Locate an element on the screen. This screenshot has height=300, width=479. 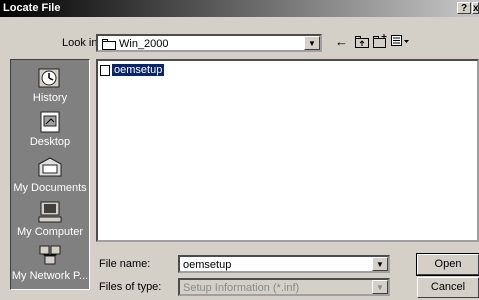
look-in-combo: Win_2000 ▼ is located at coordinates (209, 43).